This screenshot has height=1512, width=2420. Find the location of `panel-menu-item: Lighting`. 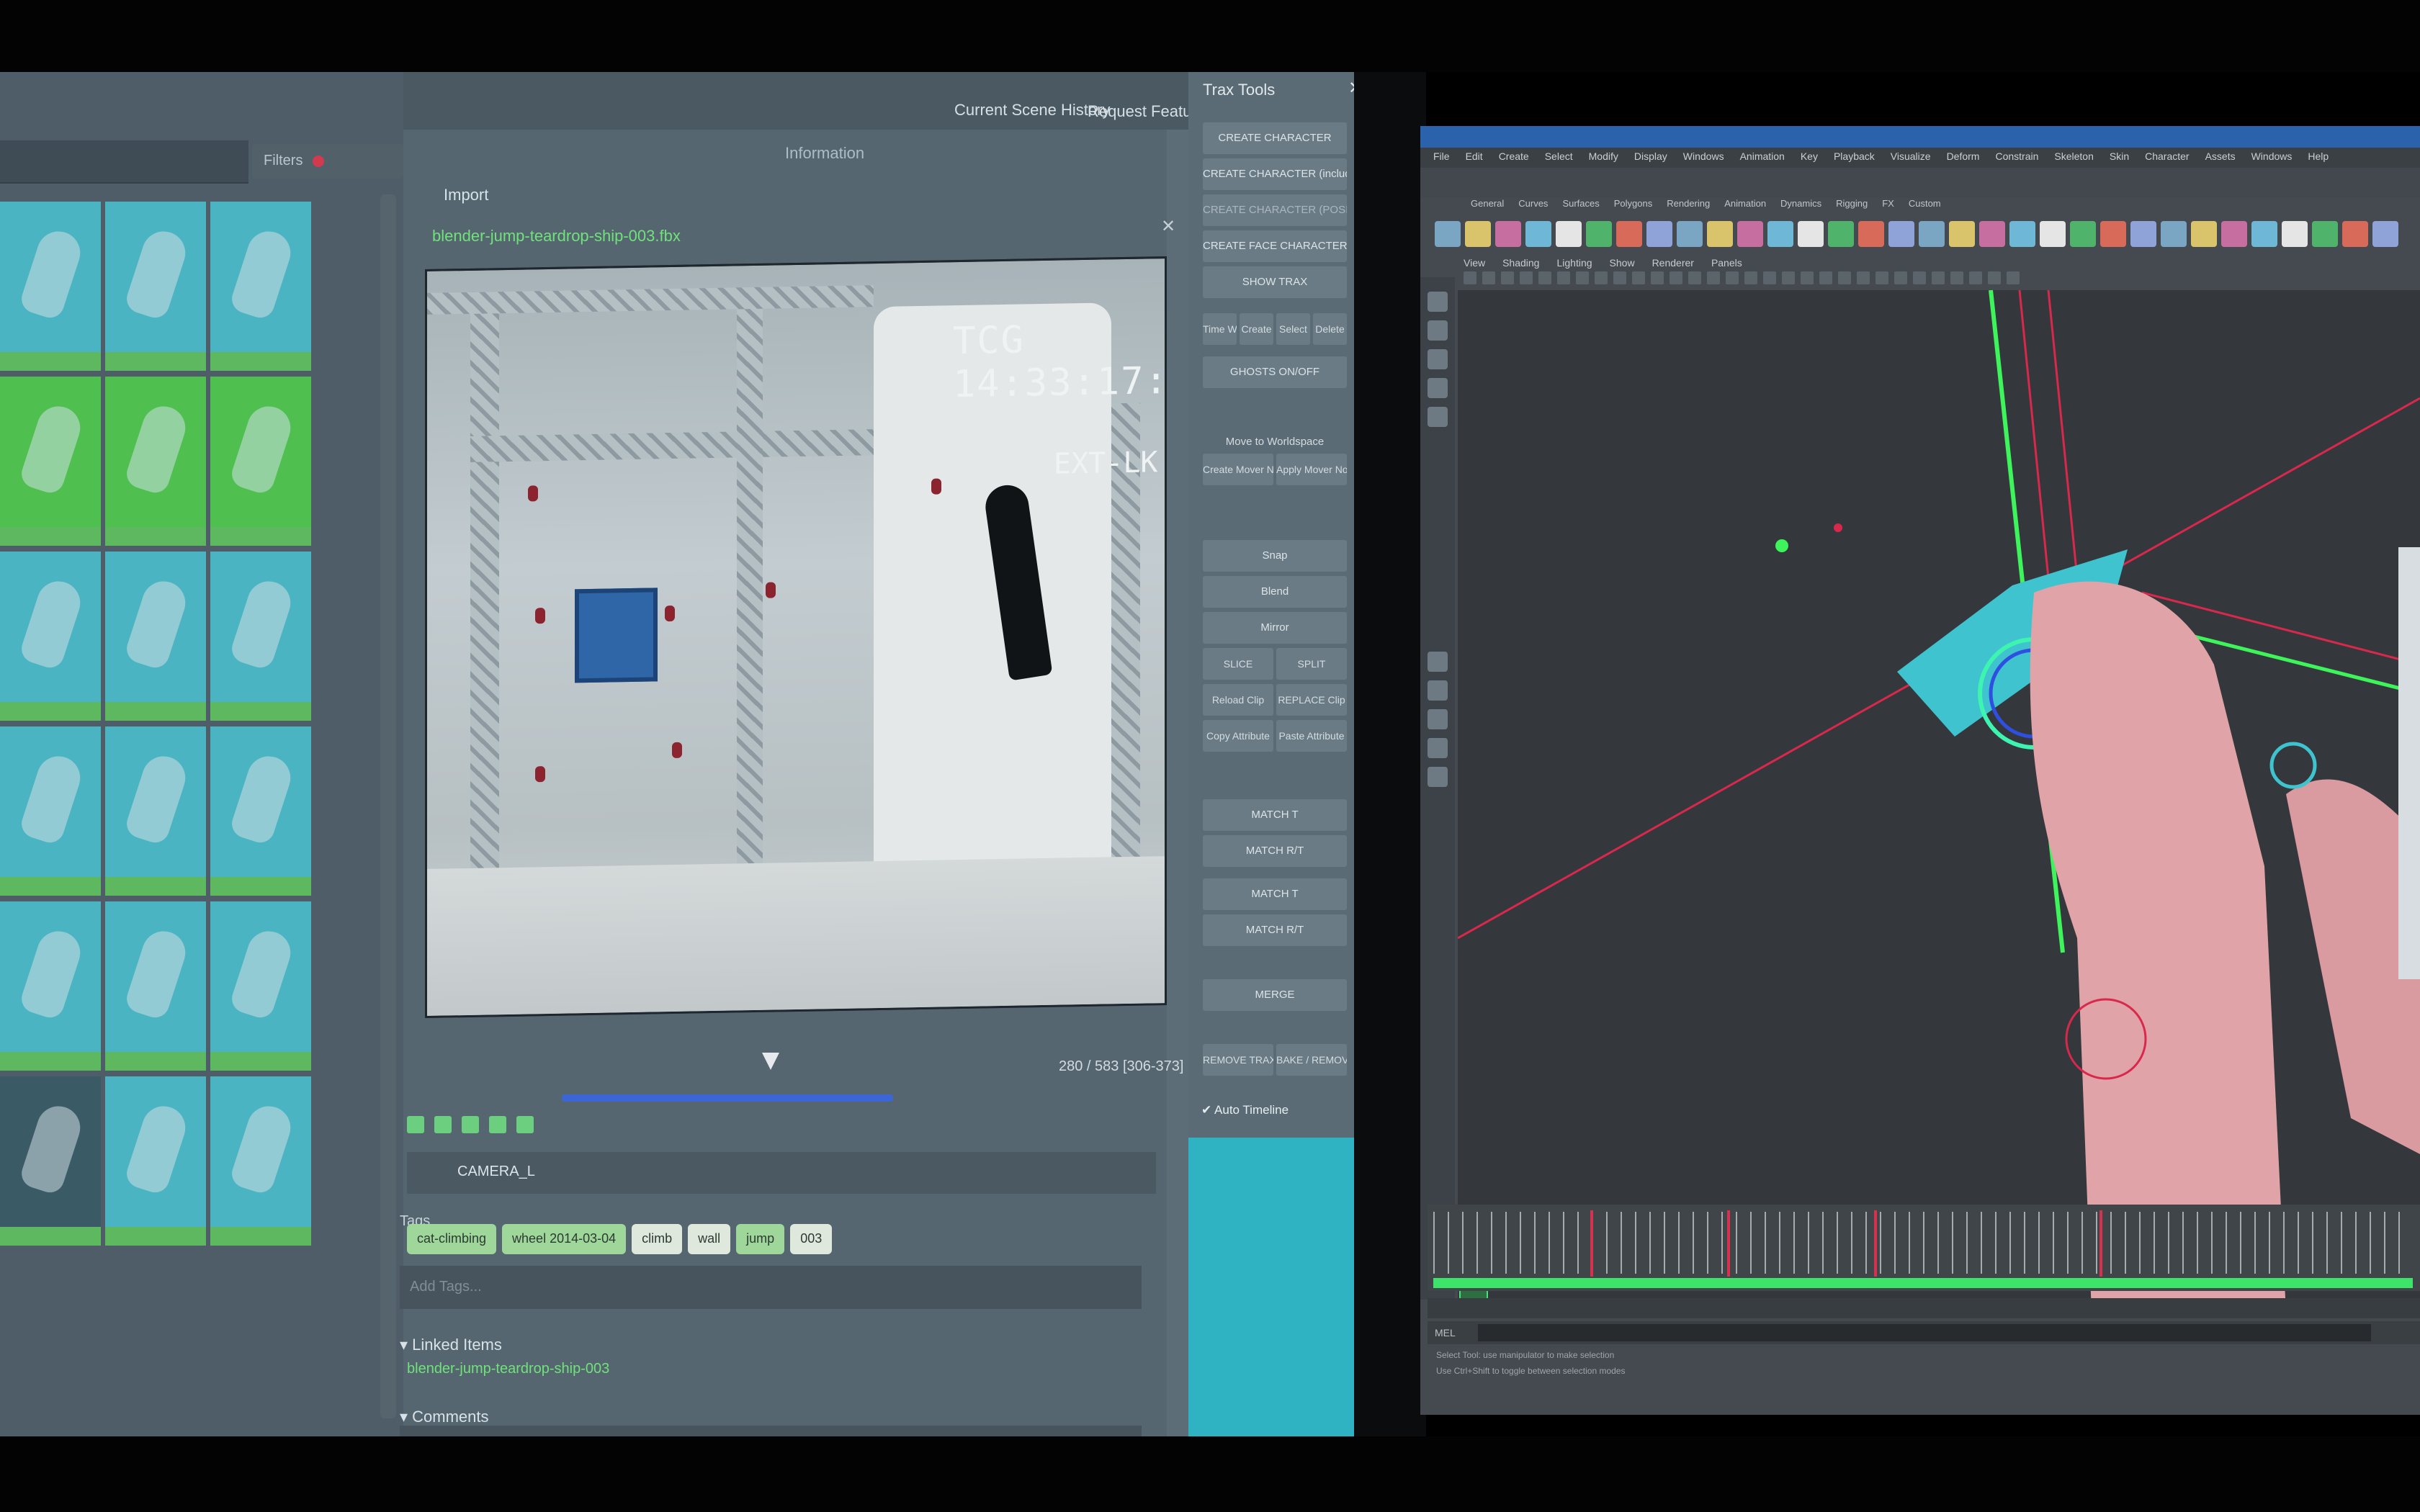

panel-menu-item: Lighting is located at coordinates (1574, 263).